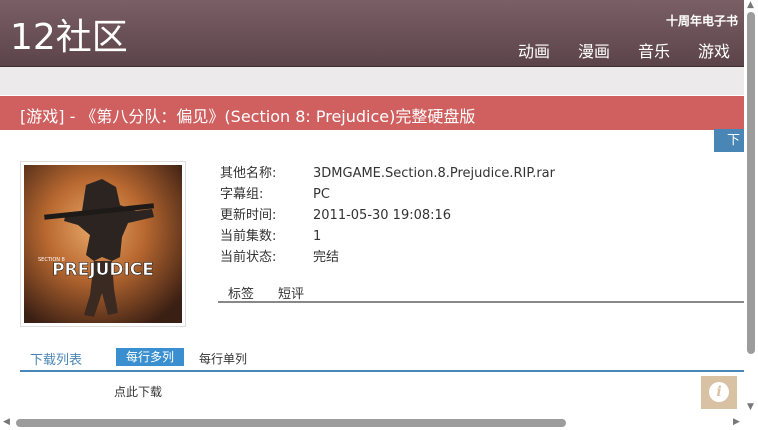  What do you see at coordinates (382, 360) in the screenshot?
I see `download-list-header: 下载列表 每行多列 每行单列` at bounding box center [382, 360].